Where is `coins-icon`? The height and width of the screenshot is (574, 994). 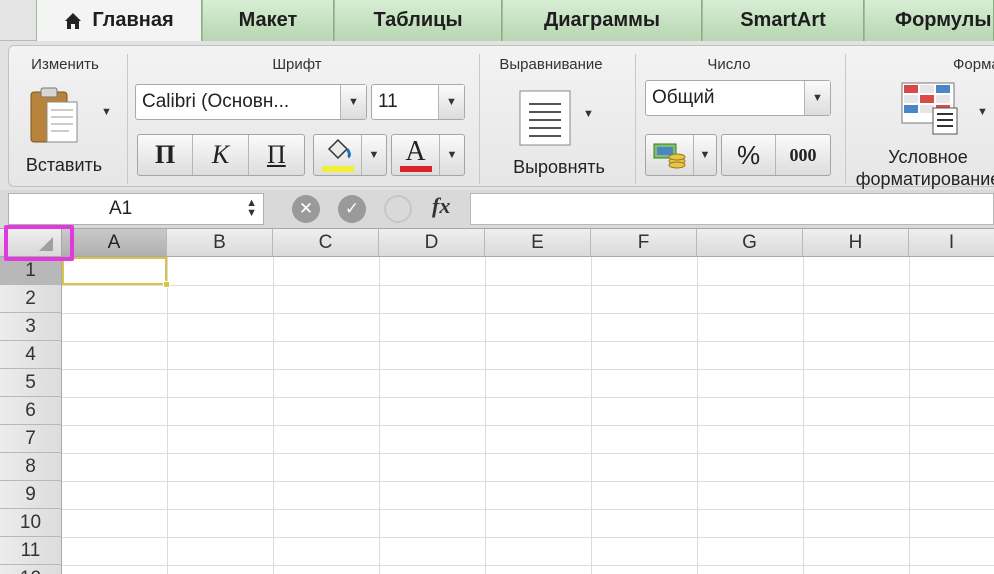
coins-icon is located at coordinates (669, 156).